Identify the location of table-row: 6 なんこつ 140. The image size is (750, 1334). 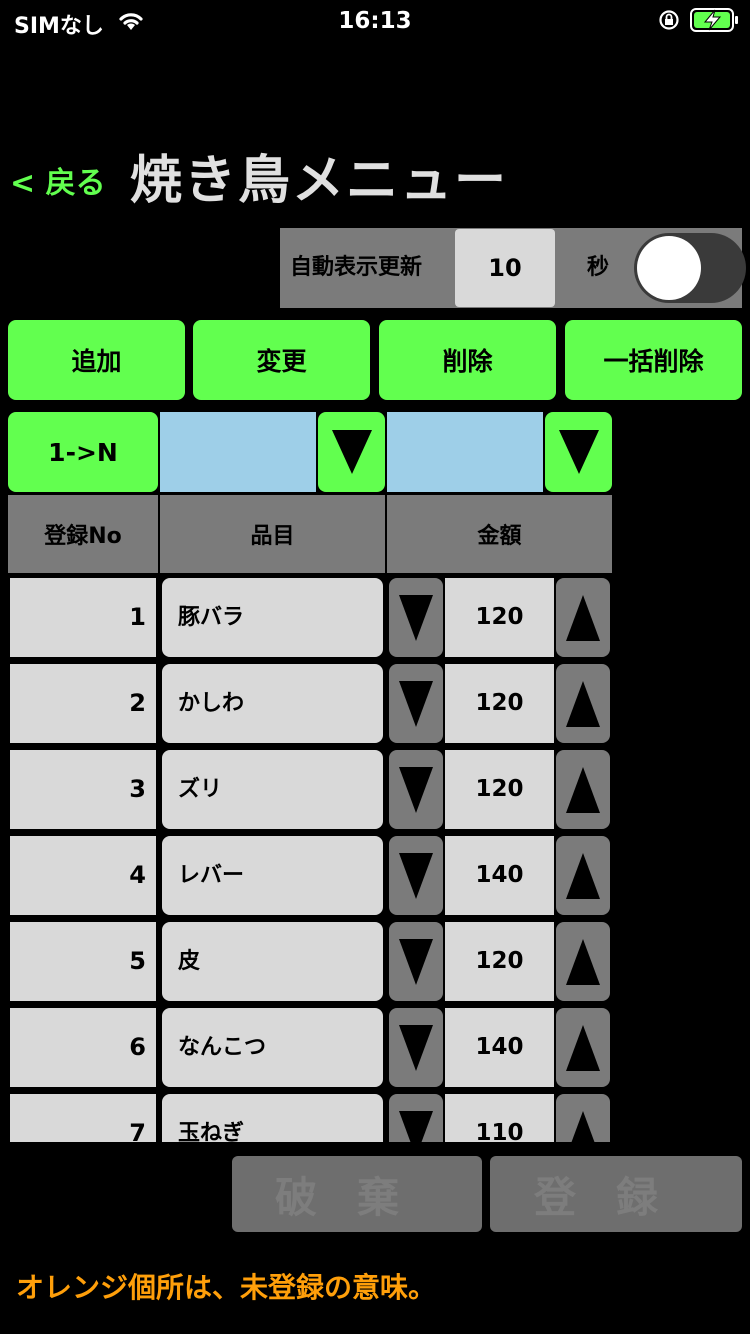
(375, 1046).